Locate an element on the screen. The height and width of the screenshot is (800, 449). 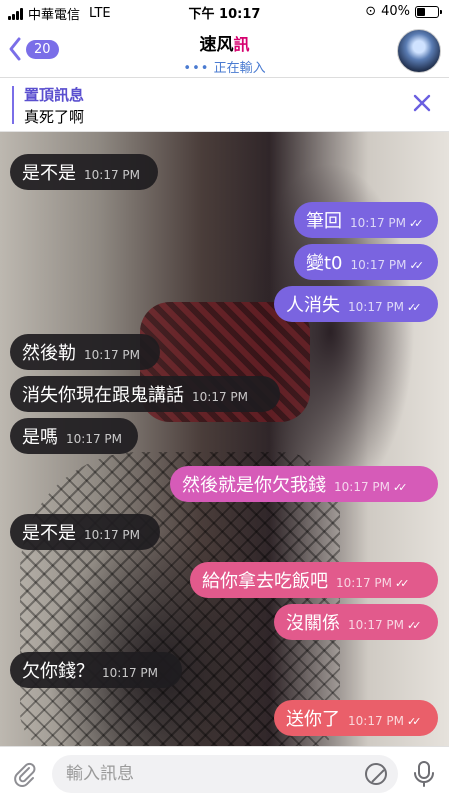
message-incoming: 然後勒 10:17 PM is located at coordinates (85, 352).